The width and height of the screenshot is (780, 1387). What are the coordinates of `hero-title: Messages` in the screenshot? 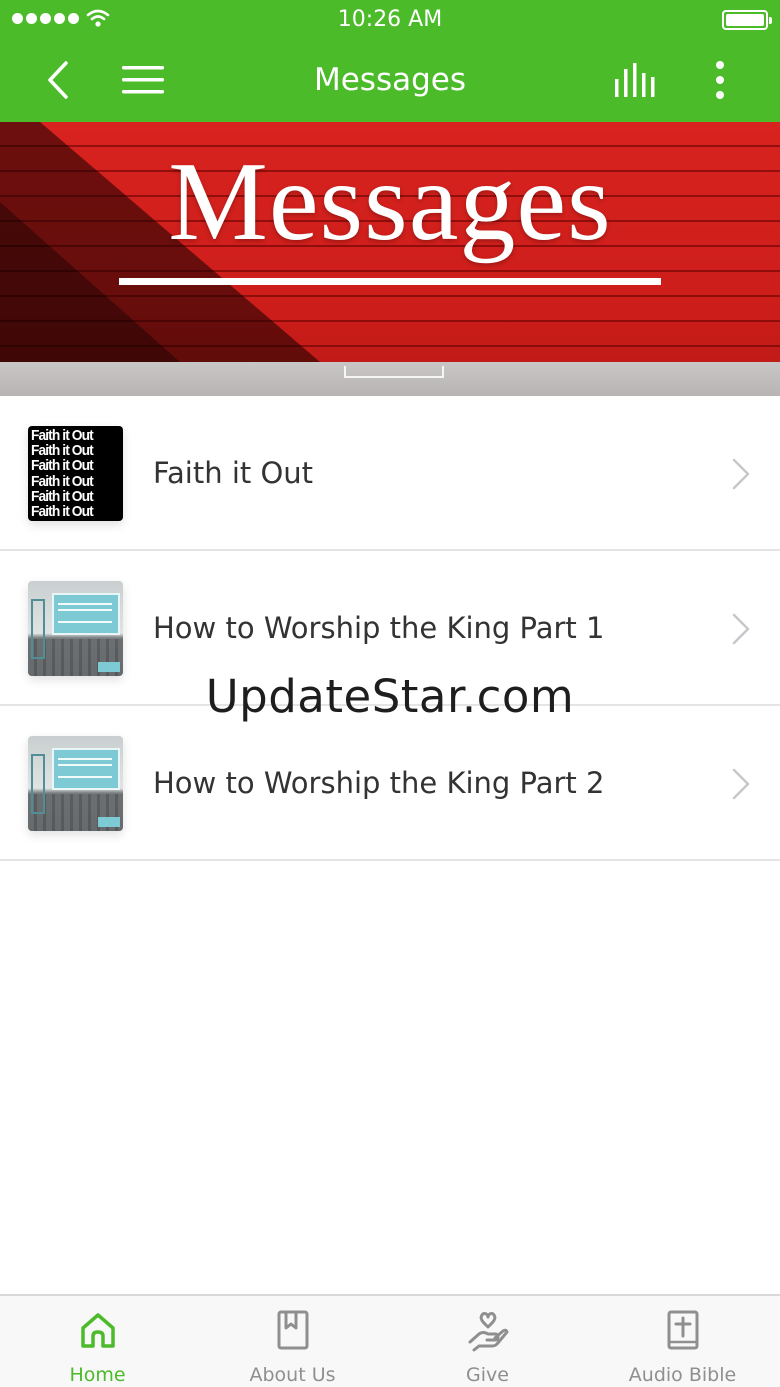 It's located at (390, 202).